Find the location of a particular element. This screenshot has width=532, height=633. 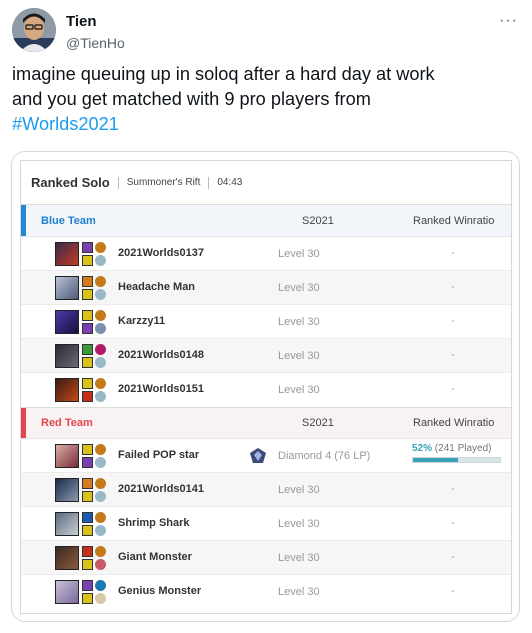

player-name: Karzzy11 is located at coordinates (141, 321).